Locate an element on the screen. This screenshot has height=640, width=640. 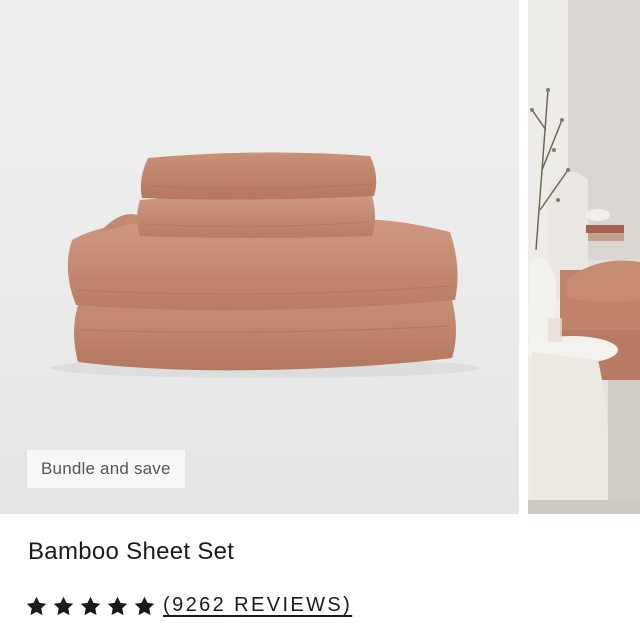
bundle-badge: Bundle and save is located at coordinates (106, 469).